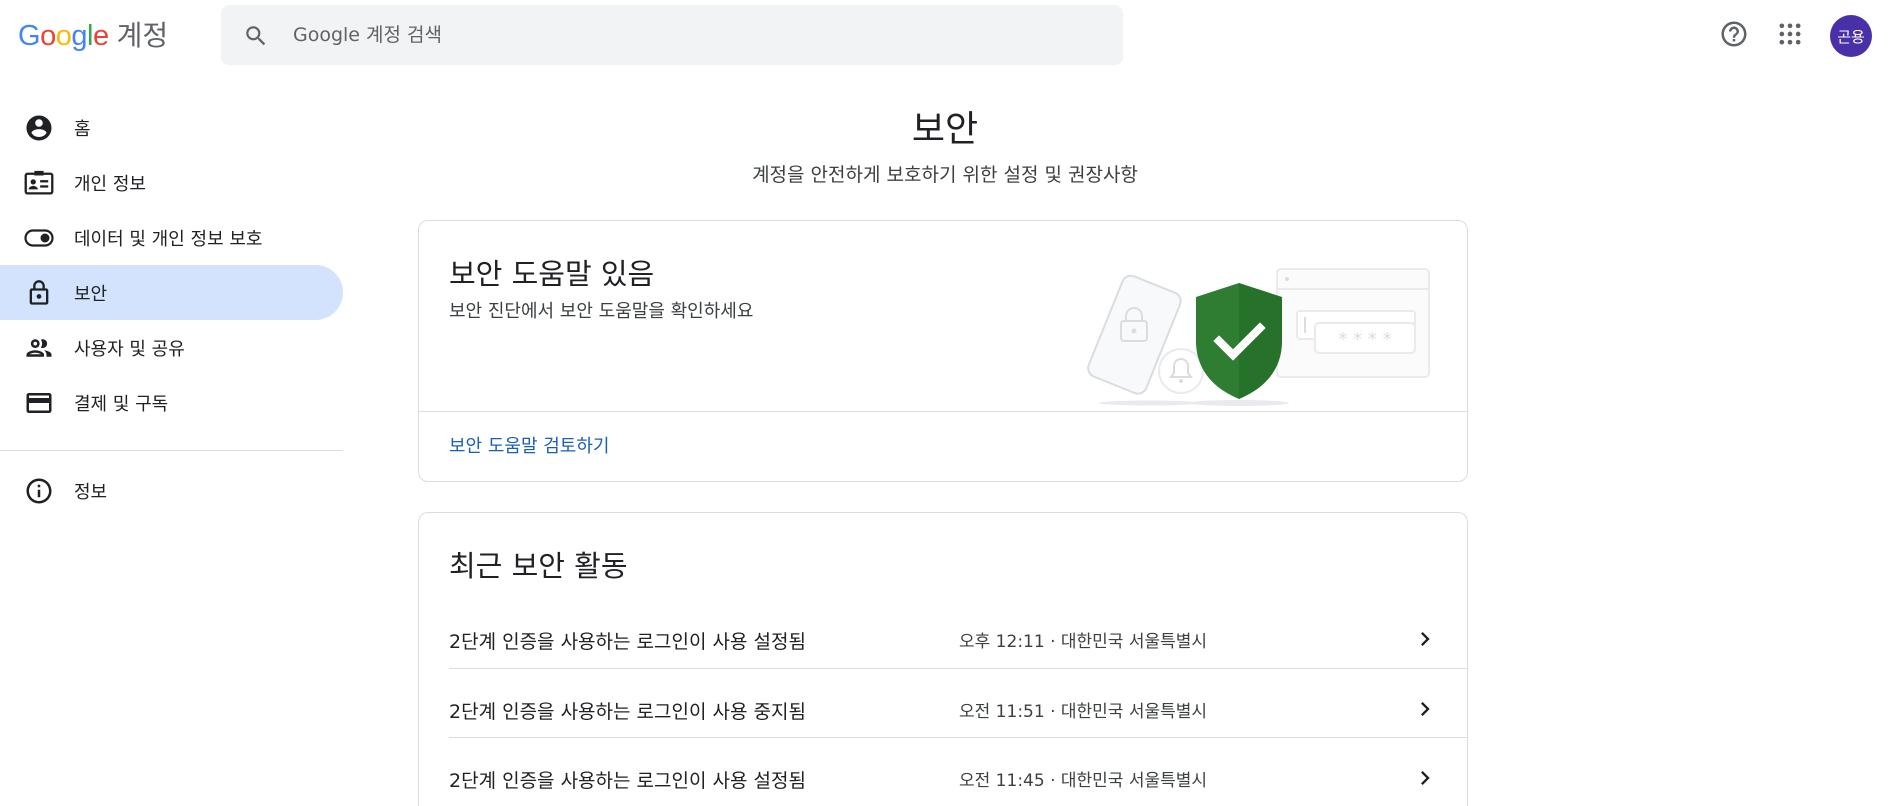  I want to click on password-mask-text: * * * *, so click(1364, 339).